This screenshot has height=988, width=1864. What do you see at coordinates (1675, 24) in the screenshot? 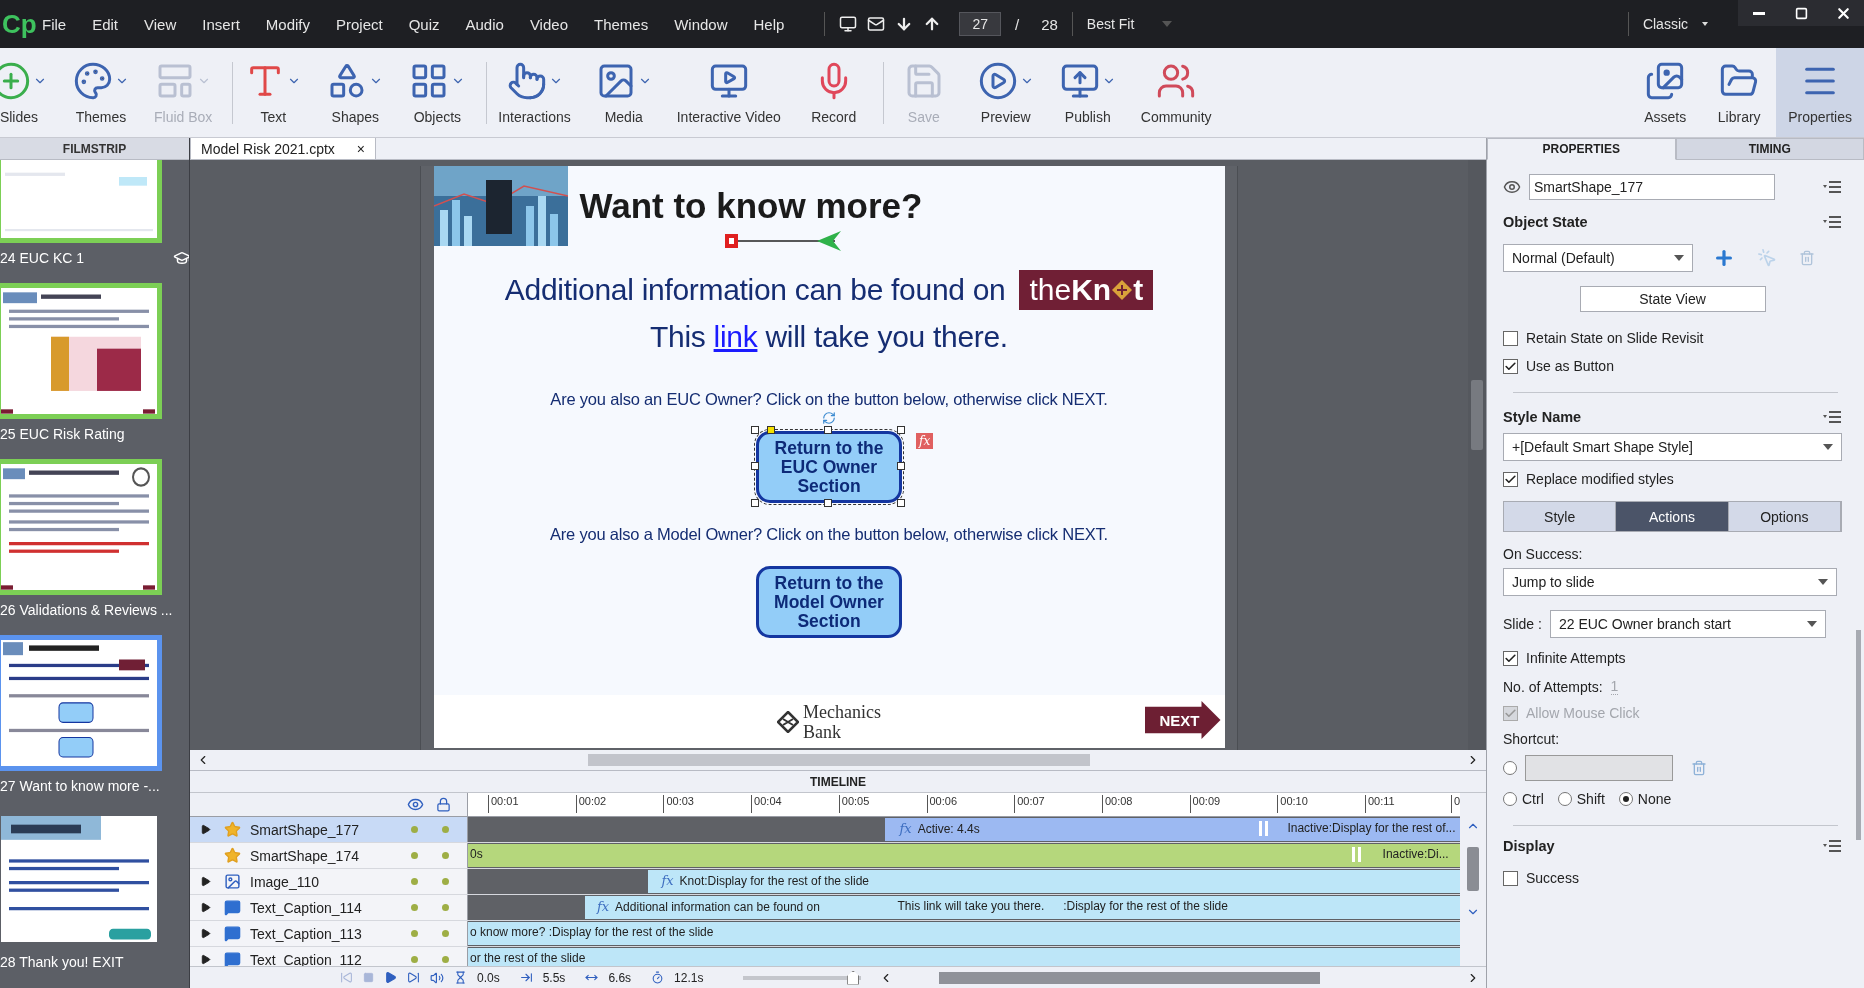
I see `workspace-dropdown: Classic` at bounding box center [1675, 24].